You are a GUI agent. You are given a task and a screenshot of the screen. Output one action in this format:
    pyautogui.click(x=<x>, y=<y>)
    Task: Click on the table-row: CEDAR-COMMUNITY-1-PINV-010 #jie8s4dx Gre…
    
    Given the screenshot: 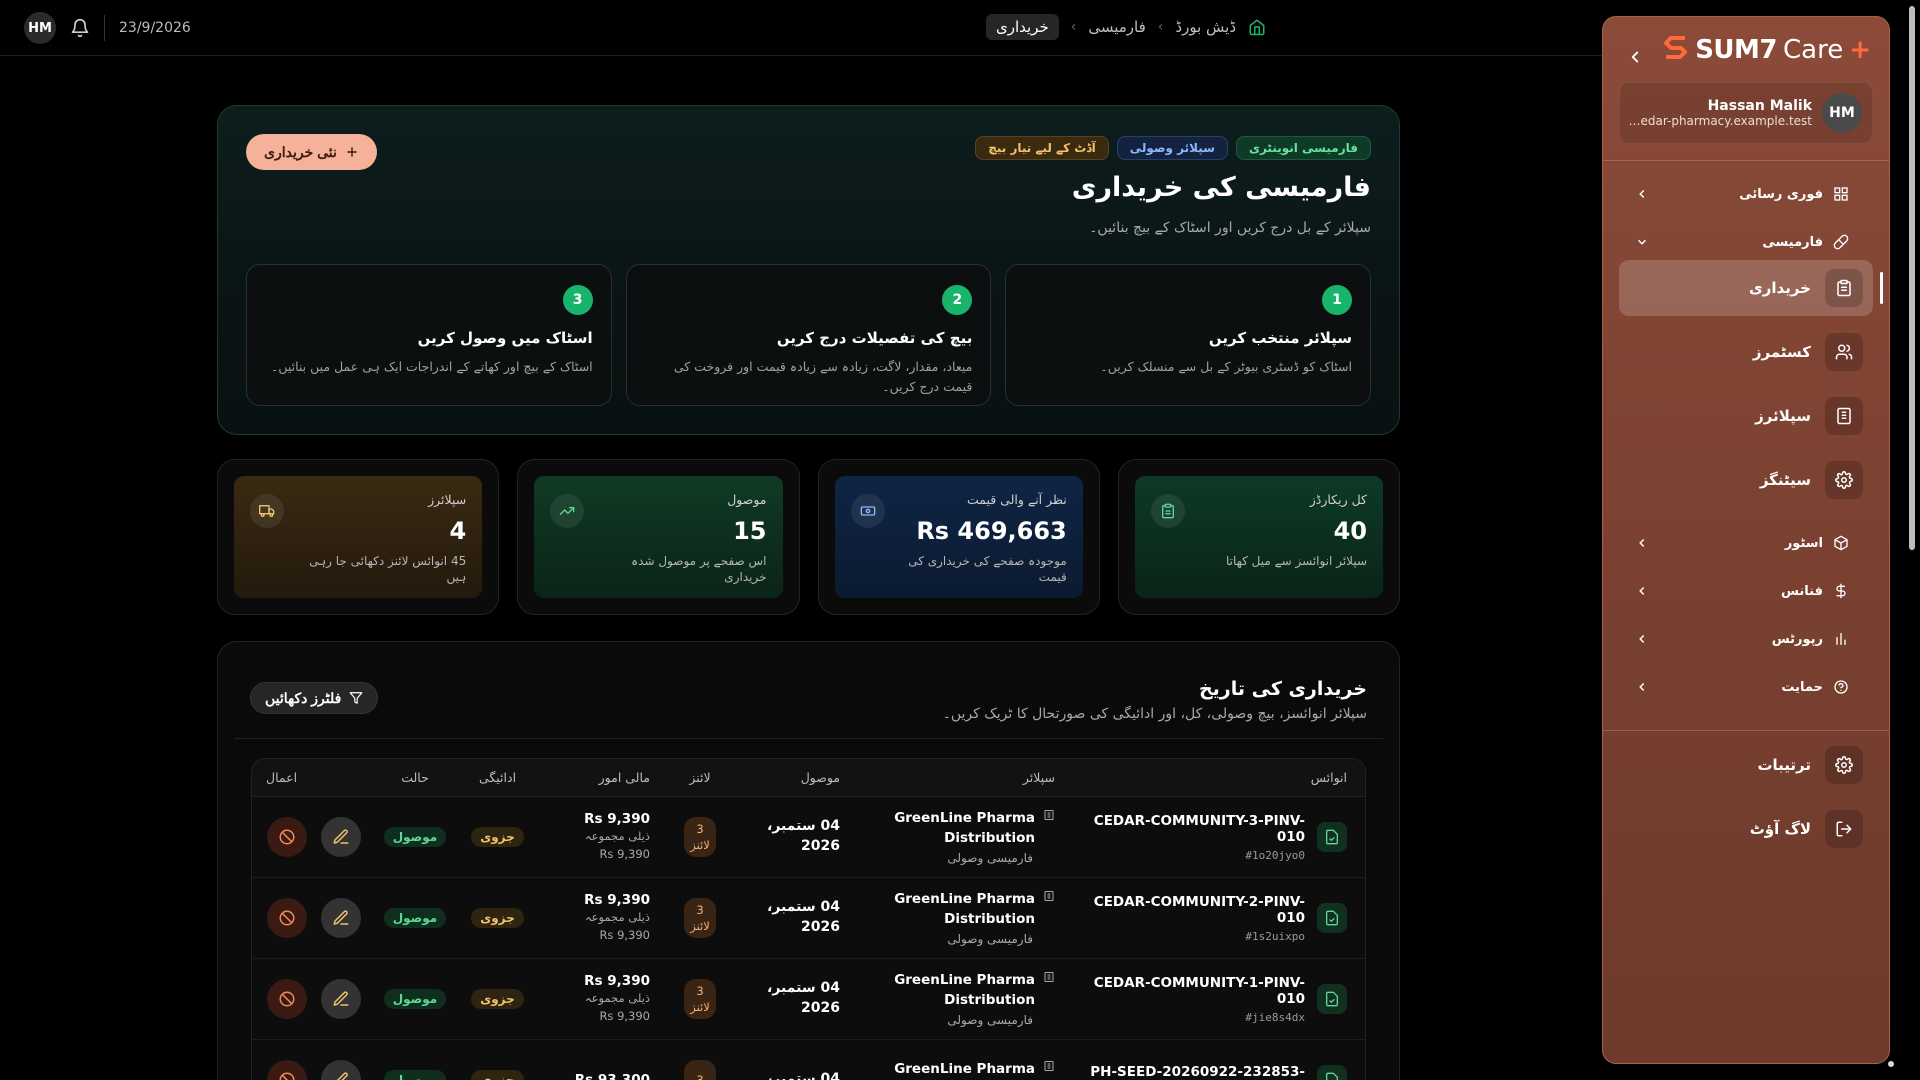 What is the action you would take?
    pyautogui.click(x=808, y=999)
    